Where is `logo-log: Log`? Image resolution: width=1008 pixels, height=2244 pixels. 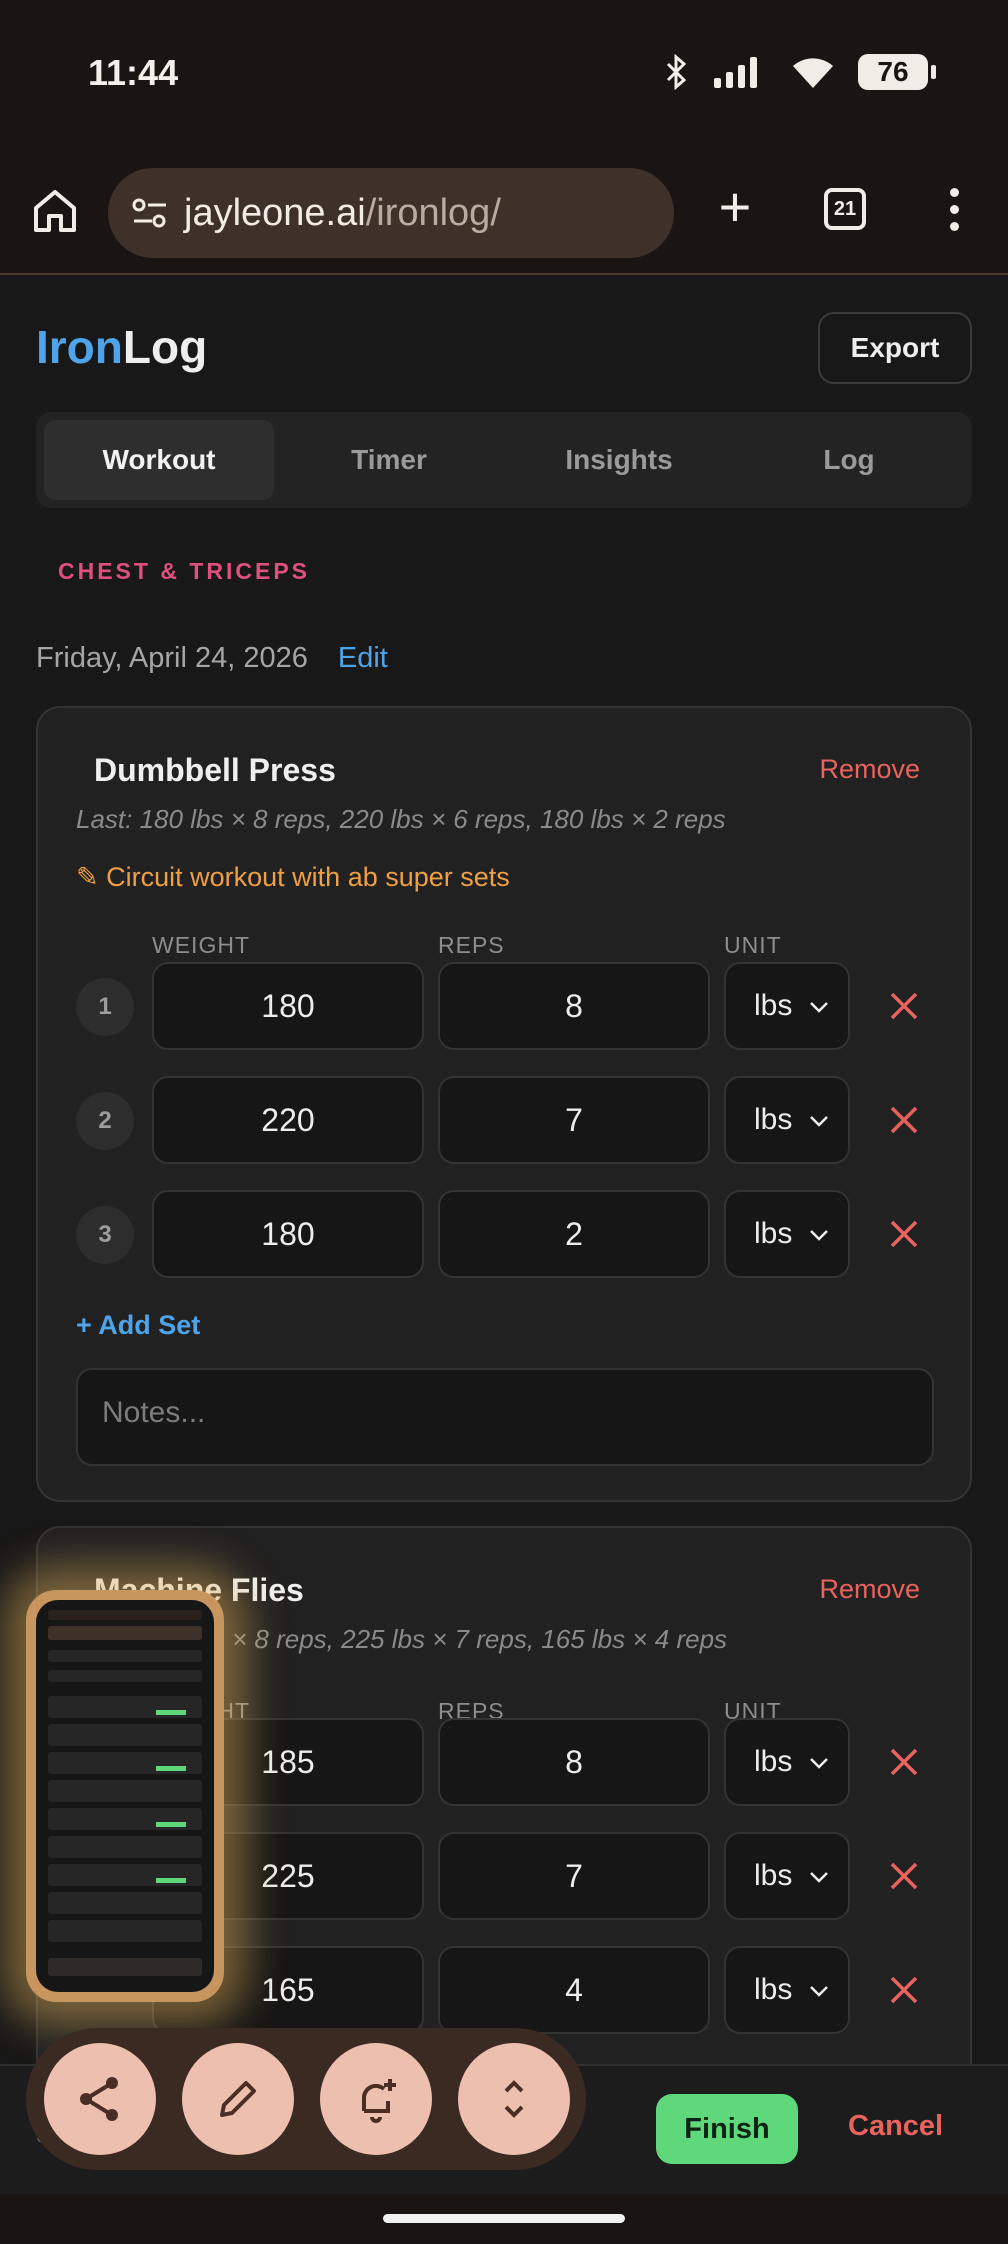
logo-log: Log is located at coordinates (165, 347).